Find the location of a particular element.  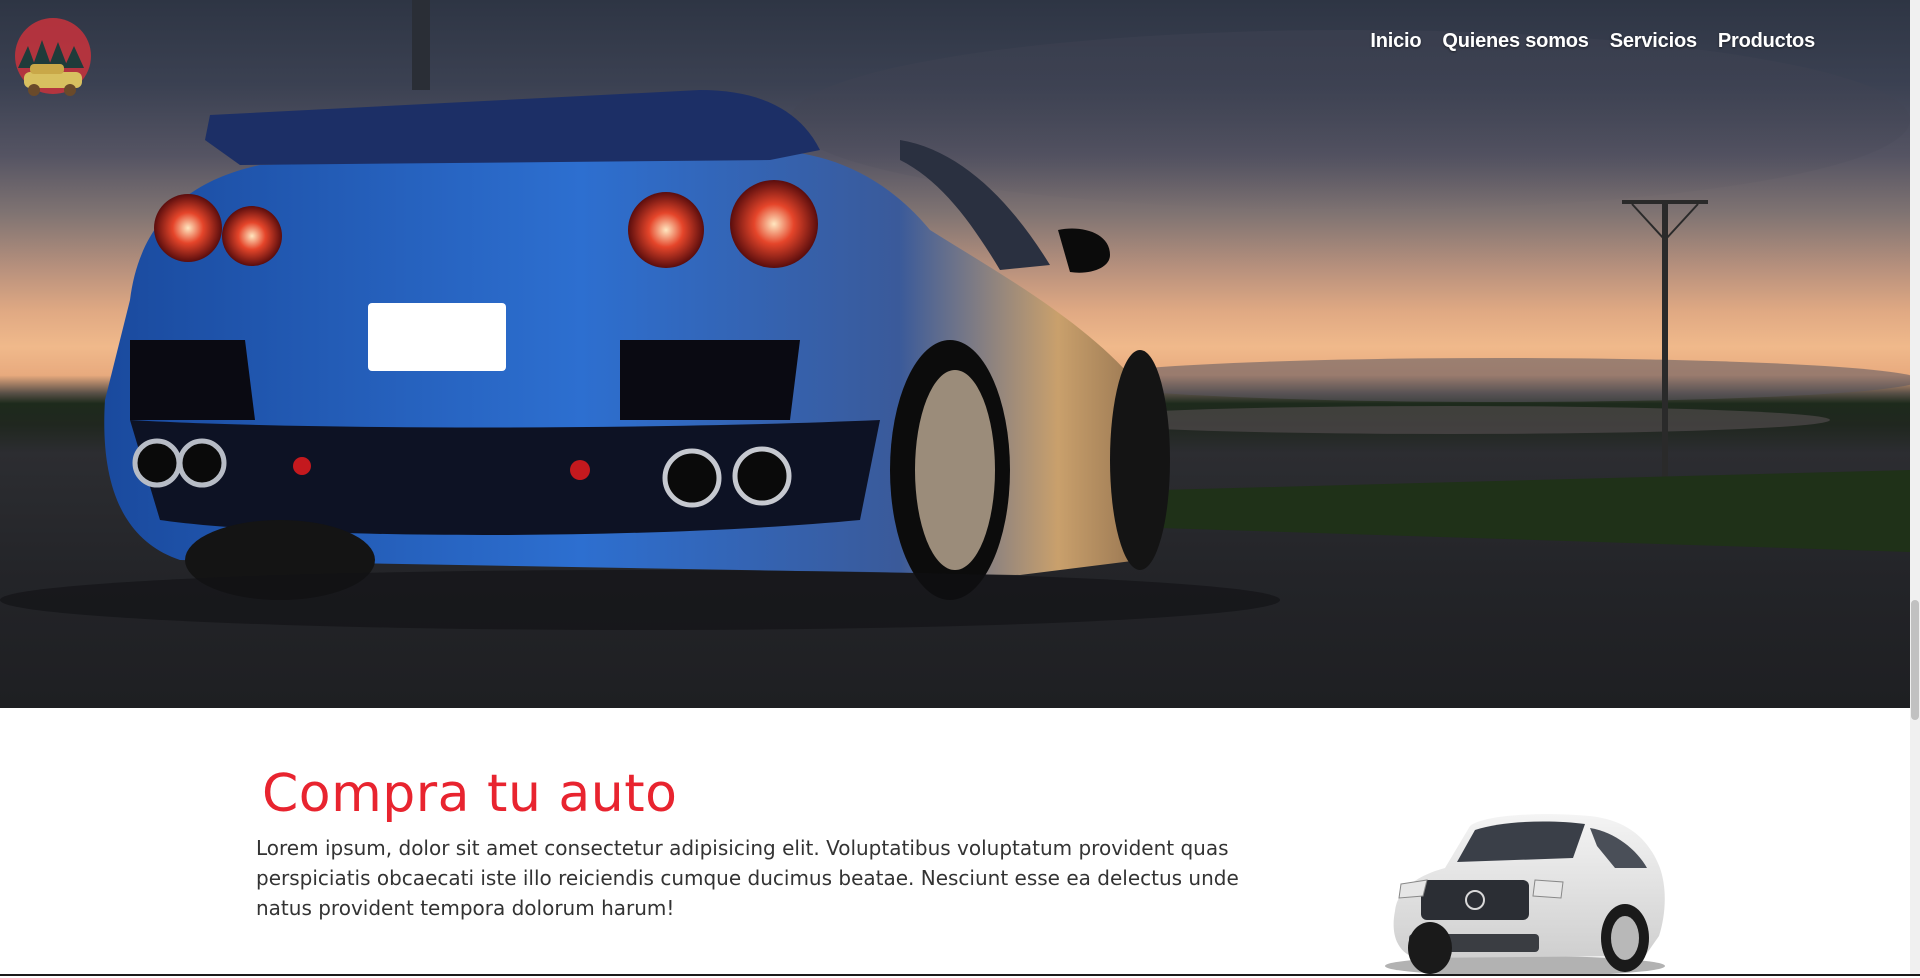

nav-link-servicios: Servicios is located at coordinates (1653, 41).